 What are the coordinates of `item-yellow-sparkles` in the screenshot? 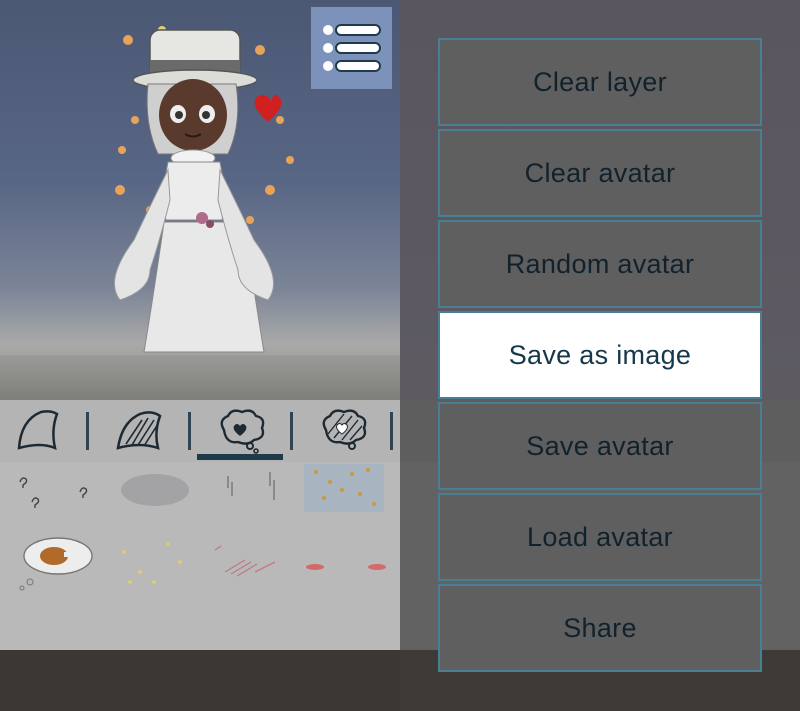 It's located at (155, 562).